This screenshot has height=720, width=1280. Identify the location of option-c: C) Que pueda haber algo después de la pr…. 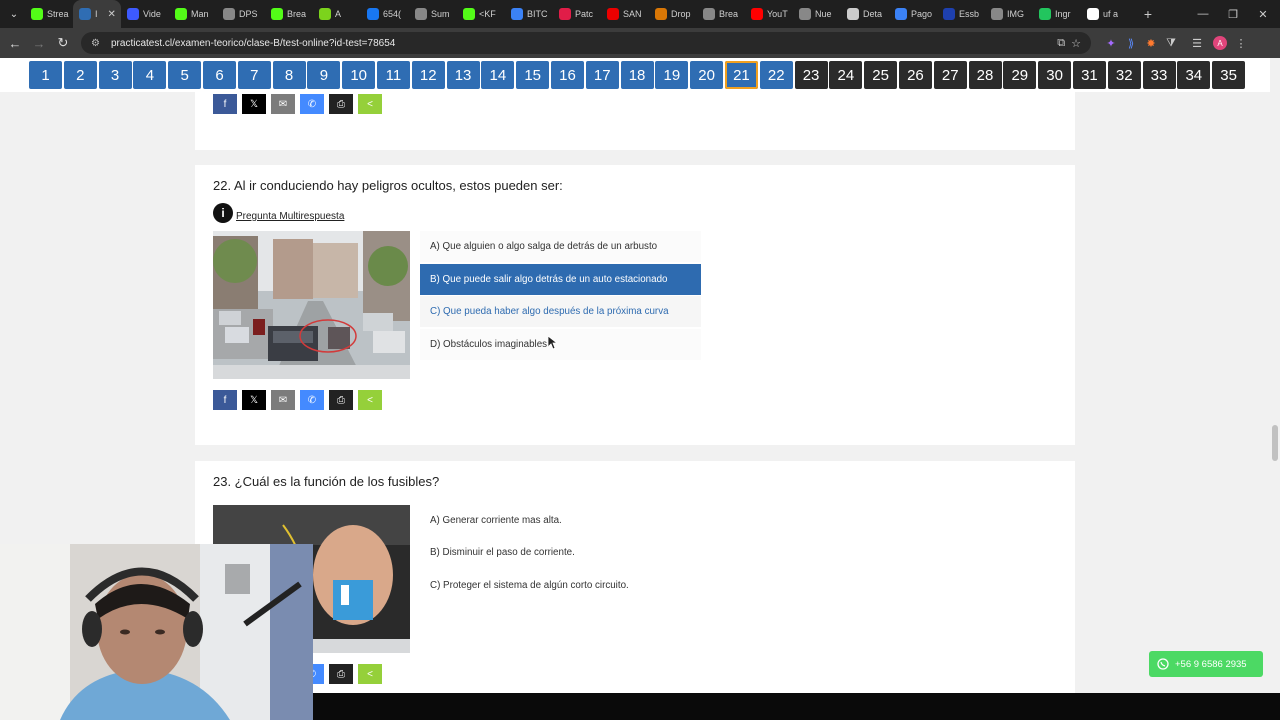
(560, 311).